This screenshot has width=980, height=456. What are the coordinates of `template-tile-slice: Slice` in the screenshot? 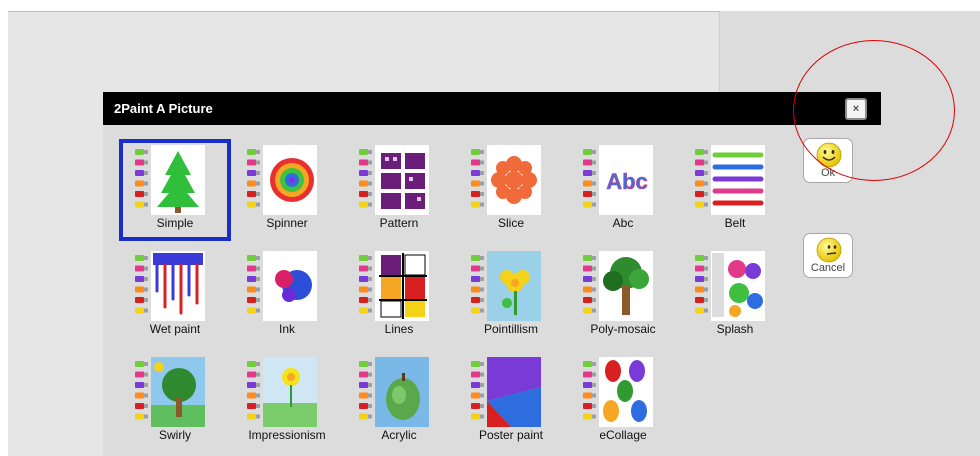 It's located at (511, 190).